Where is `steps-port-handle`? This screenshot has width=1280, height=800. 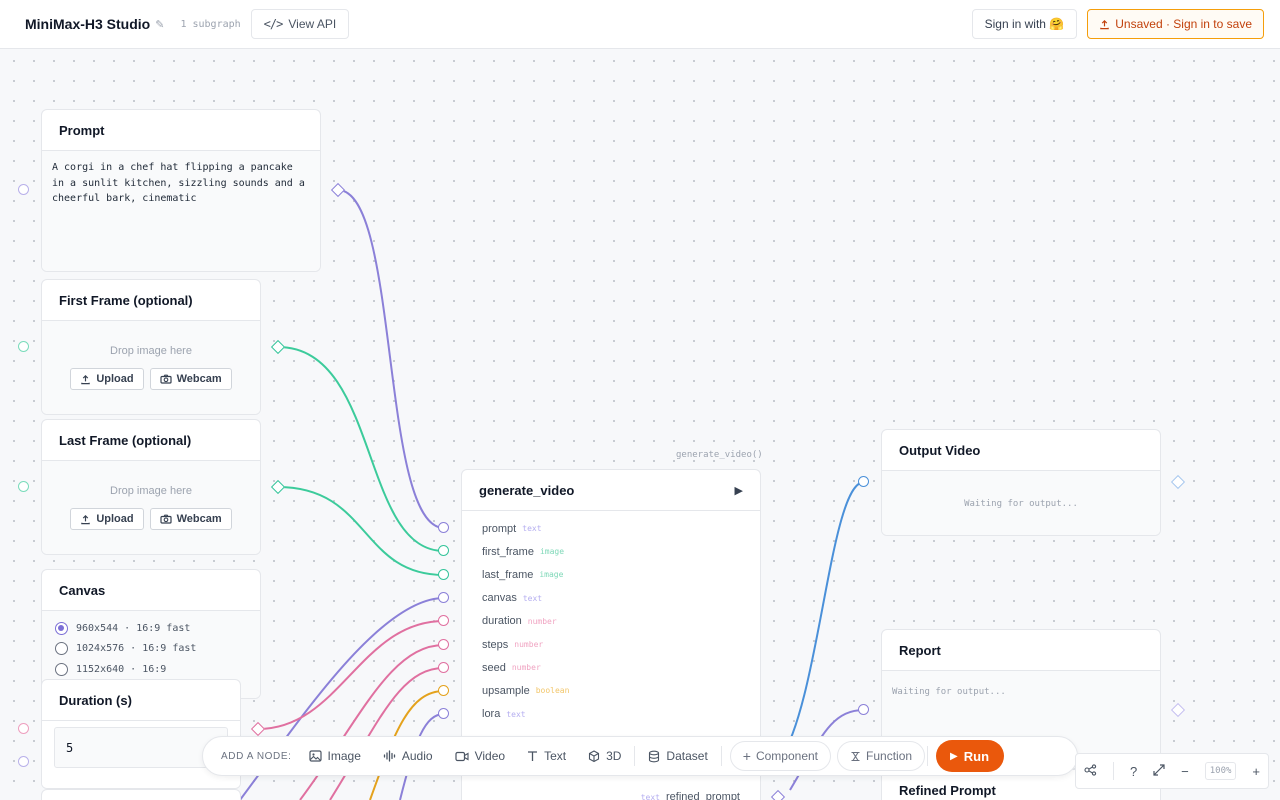 steps-port-handle is located at coordinates (443, 644).